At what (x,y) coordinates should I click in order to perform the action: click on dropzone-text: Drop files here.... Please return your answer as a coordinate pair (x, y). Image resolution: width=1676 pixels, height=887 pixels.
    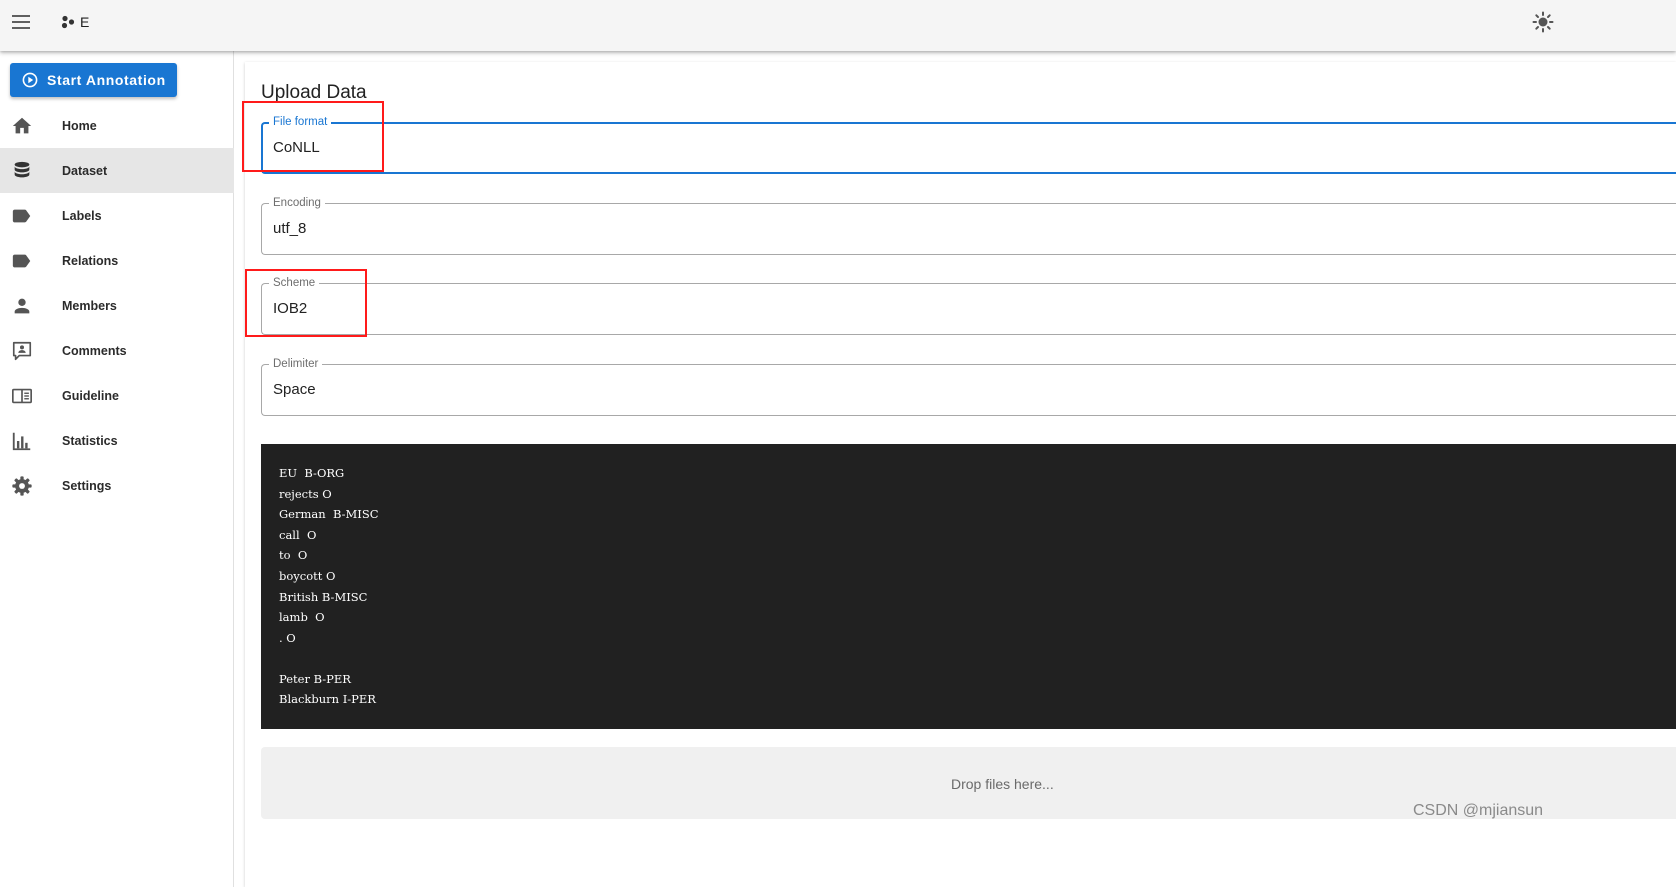
    Looking at the image, I should click on (1002, 784).